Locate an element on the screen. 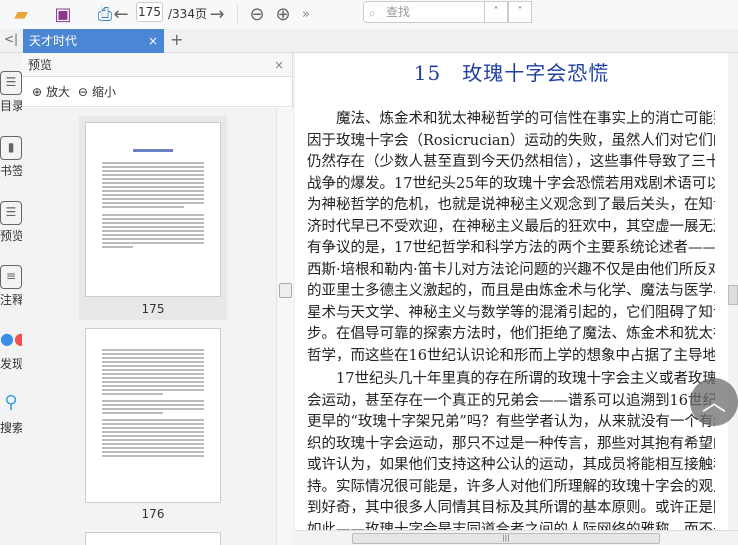 Image resolution: width=738 pixels, height=545 pixels. text-line: 会运动，甚至存在一个真正的兄弟会——谱系可以追溯到16世纪或者 is located at coordinates (511, 400).